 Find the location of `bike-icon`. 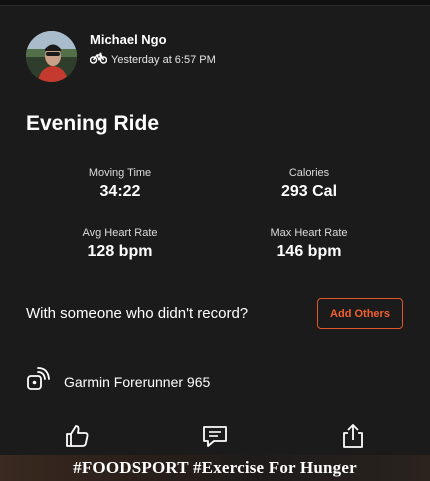

bike-icon is located at coordinates (98, 59).